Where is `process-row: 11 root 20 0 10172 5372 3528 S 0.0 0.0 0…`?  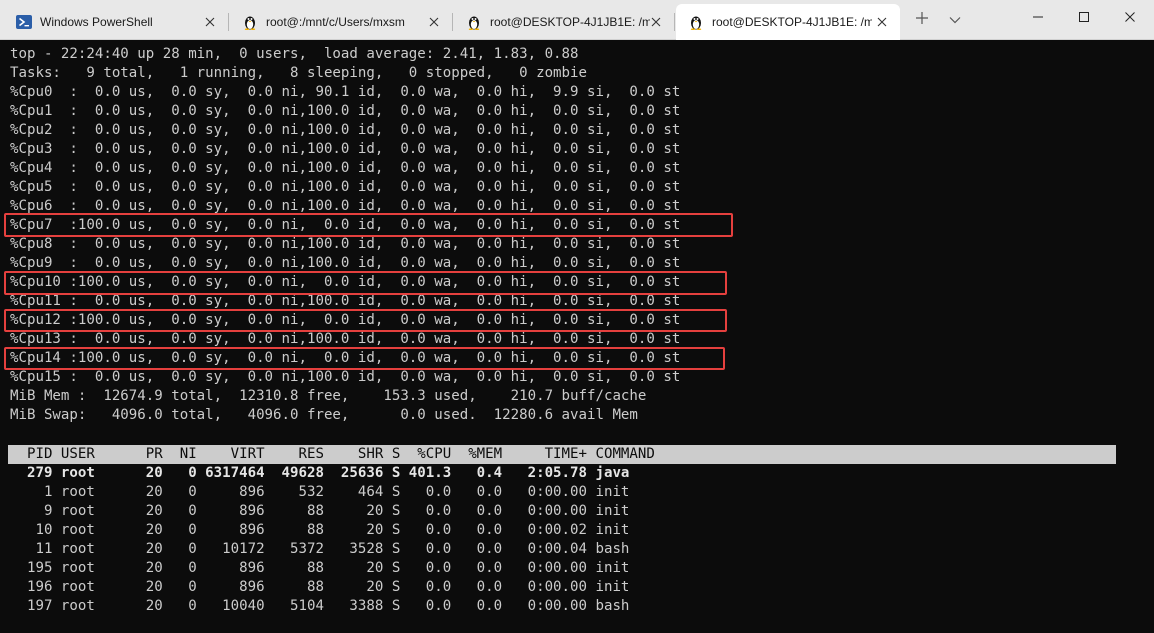
process-row: 11 root 20 0 10172 5372 3528 S 0.0 0.0 0… is located at coordinates (320, 549).